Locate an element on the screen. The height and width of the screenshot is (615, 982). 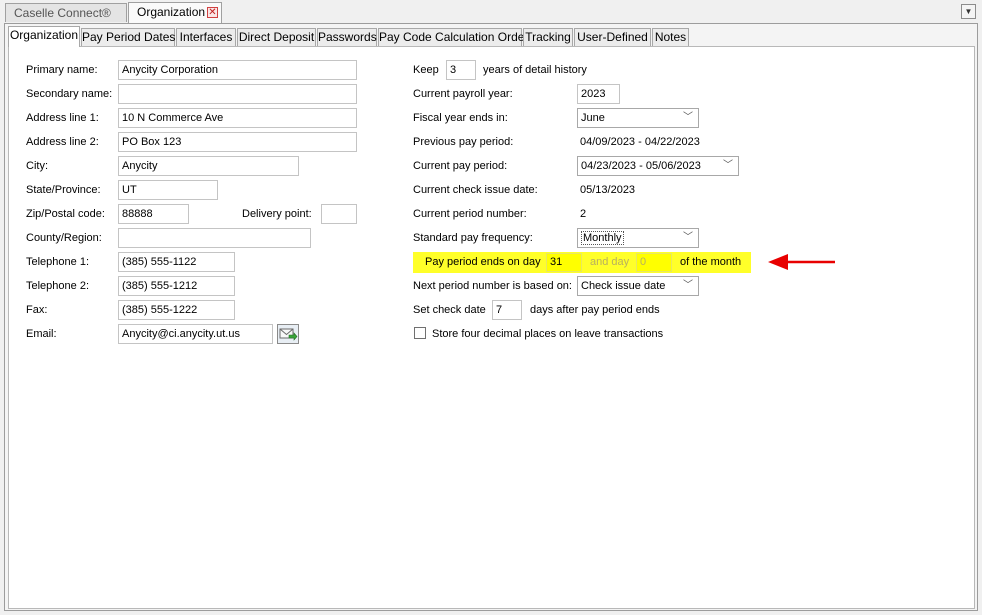
tab-direct-deposit: Direct Deposit is located at coordinates (276, 37).